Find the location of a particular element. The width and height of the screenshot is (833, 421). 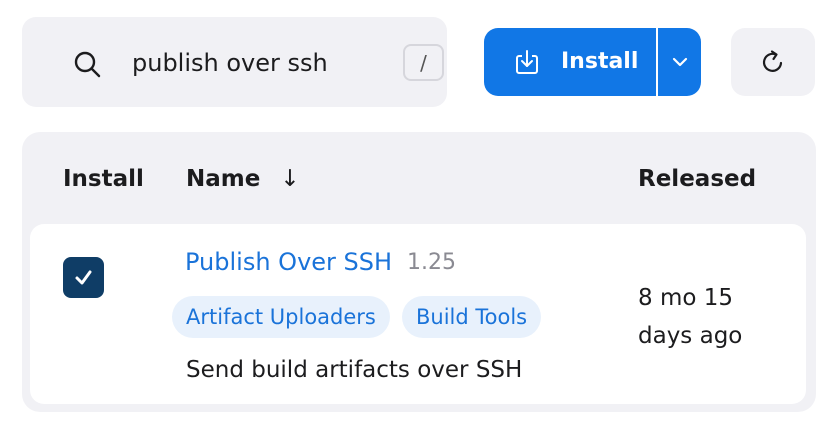

keyboard-shortcut-hint: / is located at coordinates (423, 62).